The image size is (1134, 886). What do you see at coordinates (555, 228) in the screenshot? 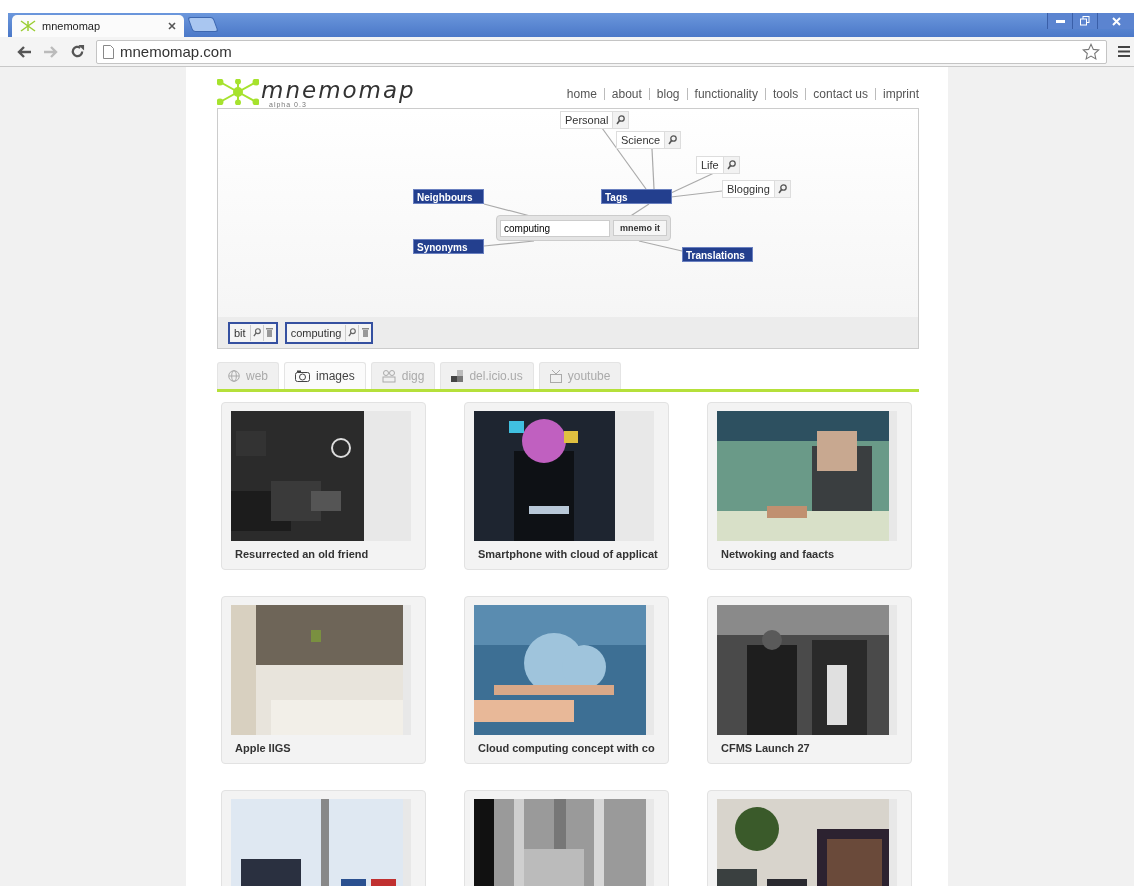
I see `search-field: computing` at bounding box center [555, 228].